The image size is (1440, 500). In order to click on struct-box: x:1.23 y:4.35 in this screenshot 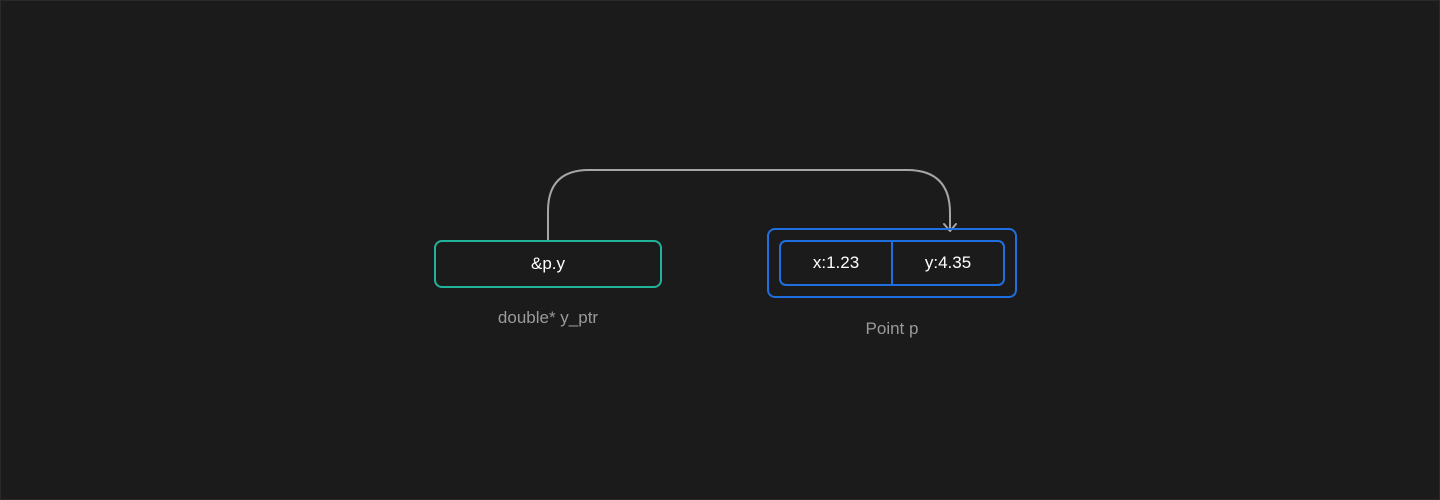, I will do `click(892, 263)`.